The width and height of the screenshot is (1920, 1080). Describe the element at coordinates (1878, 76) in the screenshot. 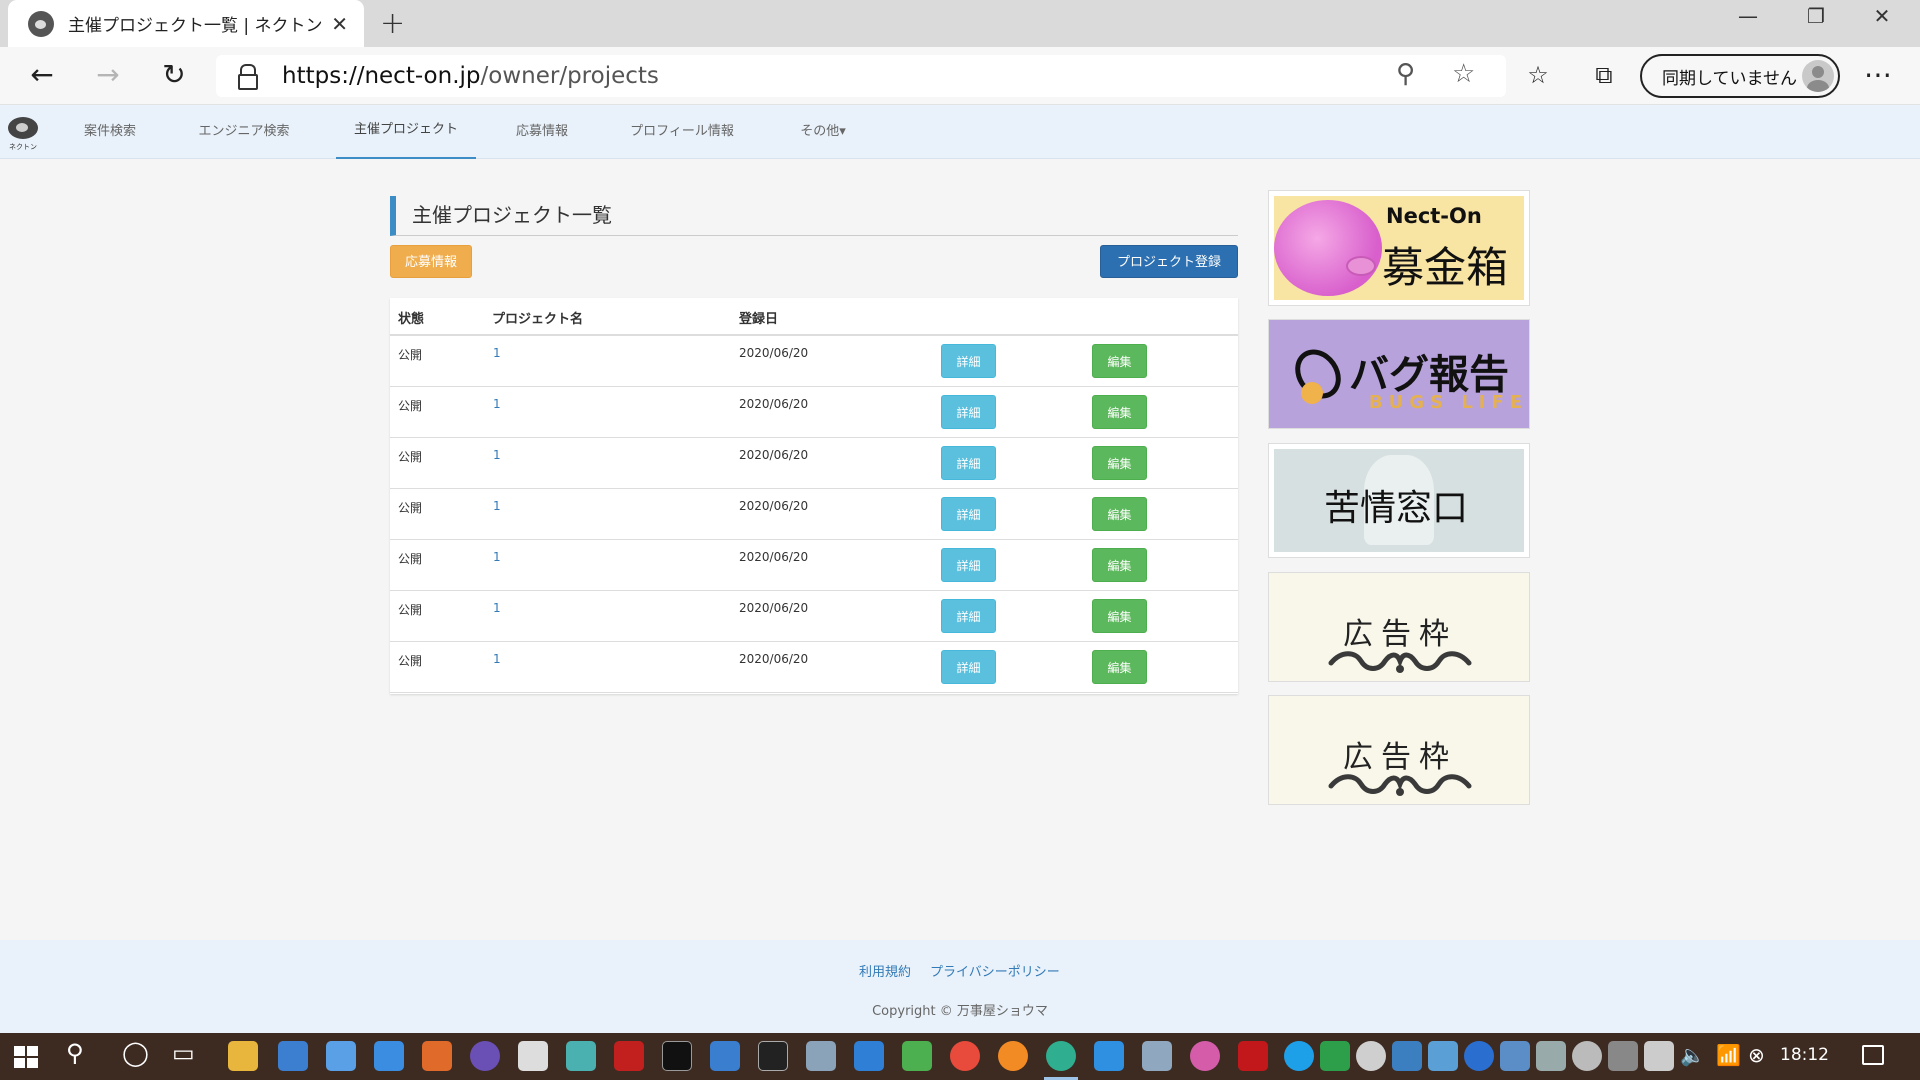

I see `more-menu-icon: ⋯` at that location.